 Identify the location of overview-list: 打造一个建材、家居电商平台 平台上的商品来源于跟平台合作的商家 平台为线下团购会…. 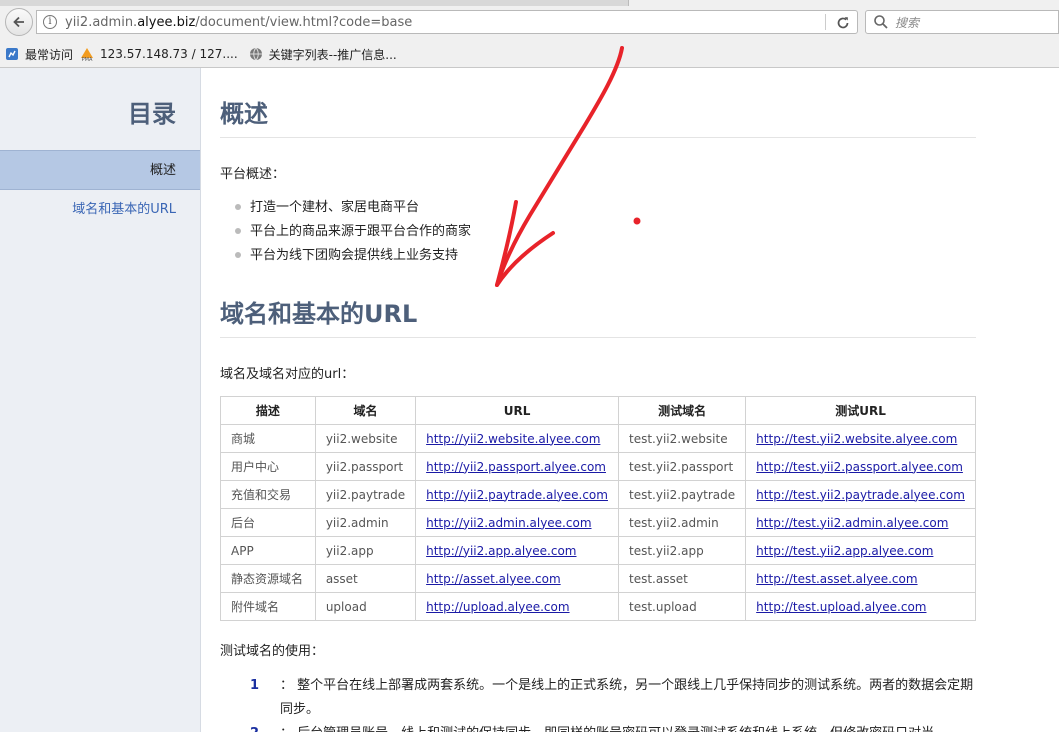
(345, 235).